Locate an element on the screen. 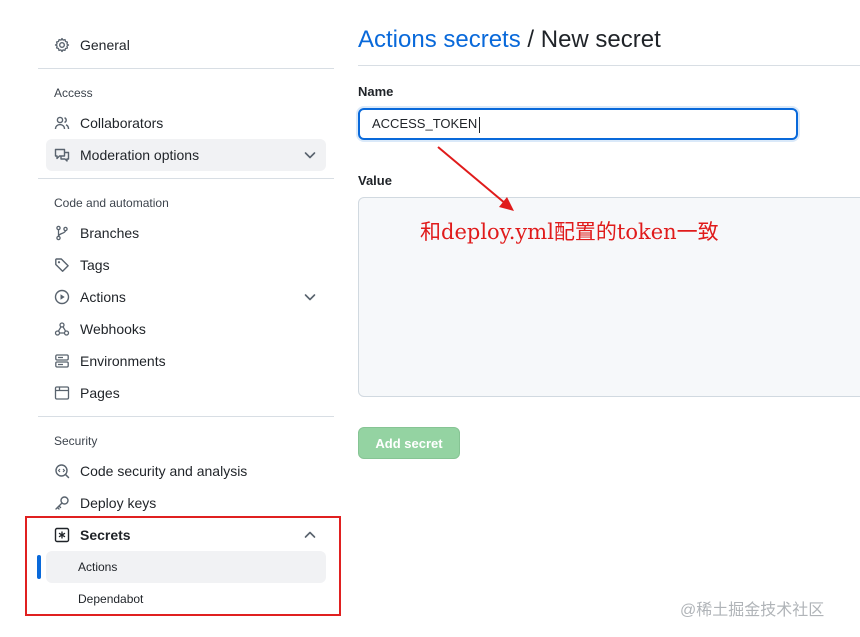  sidebar-item-label: Pages is located at coordinates (100, 393).